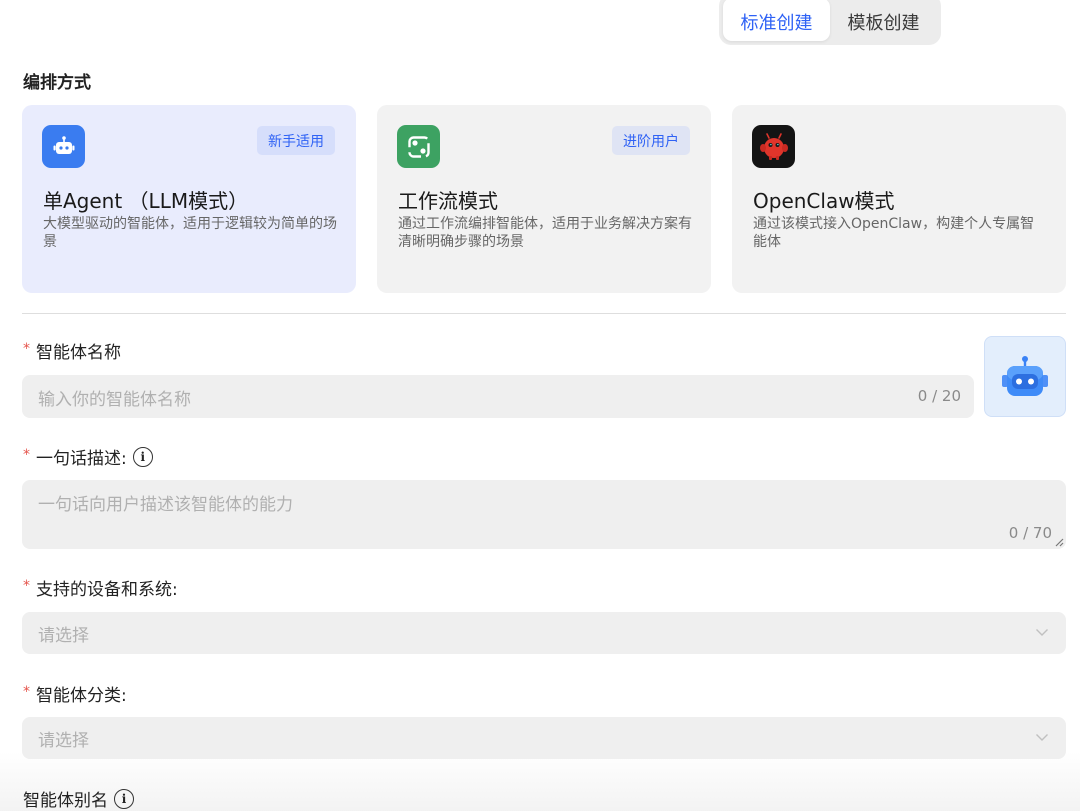 This screenshot has height=811, width=1080. I want to click on workflow-icon, so click(418, 146).